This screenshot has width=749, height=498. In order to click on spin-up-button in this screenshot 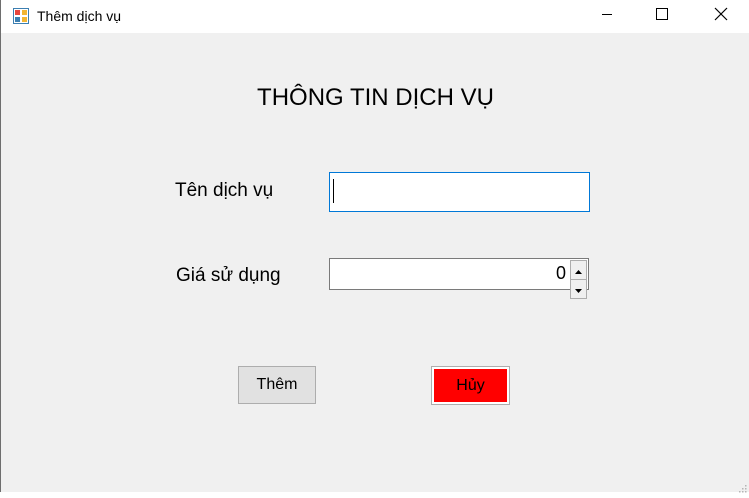, I will do `click(578, 270)`.